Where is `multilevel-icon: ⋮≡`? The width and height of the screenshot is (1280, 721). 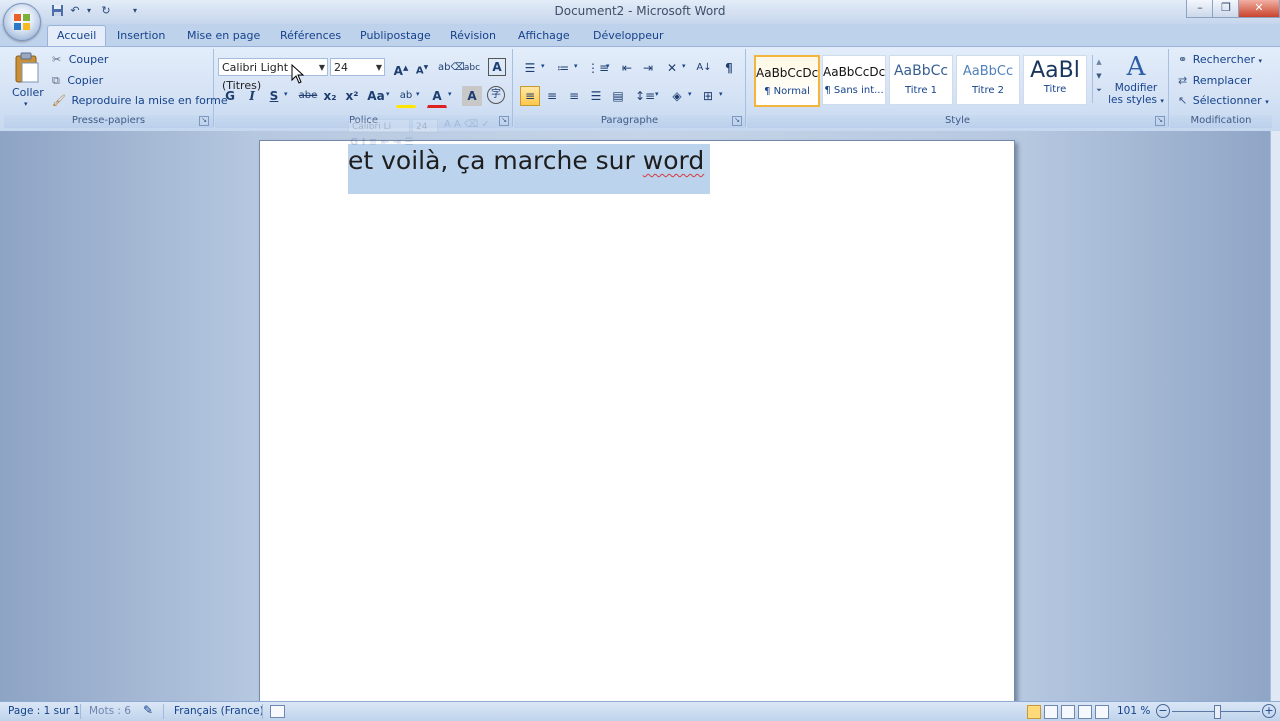 multilevel-icon: ⋮≡ is located at coordinates (597, 68).